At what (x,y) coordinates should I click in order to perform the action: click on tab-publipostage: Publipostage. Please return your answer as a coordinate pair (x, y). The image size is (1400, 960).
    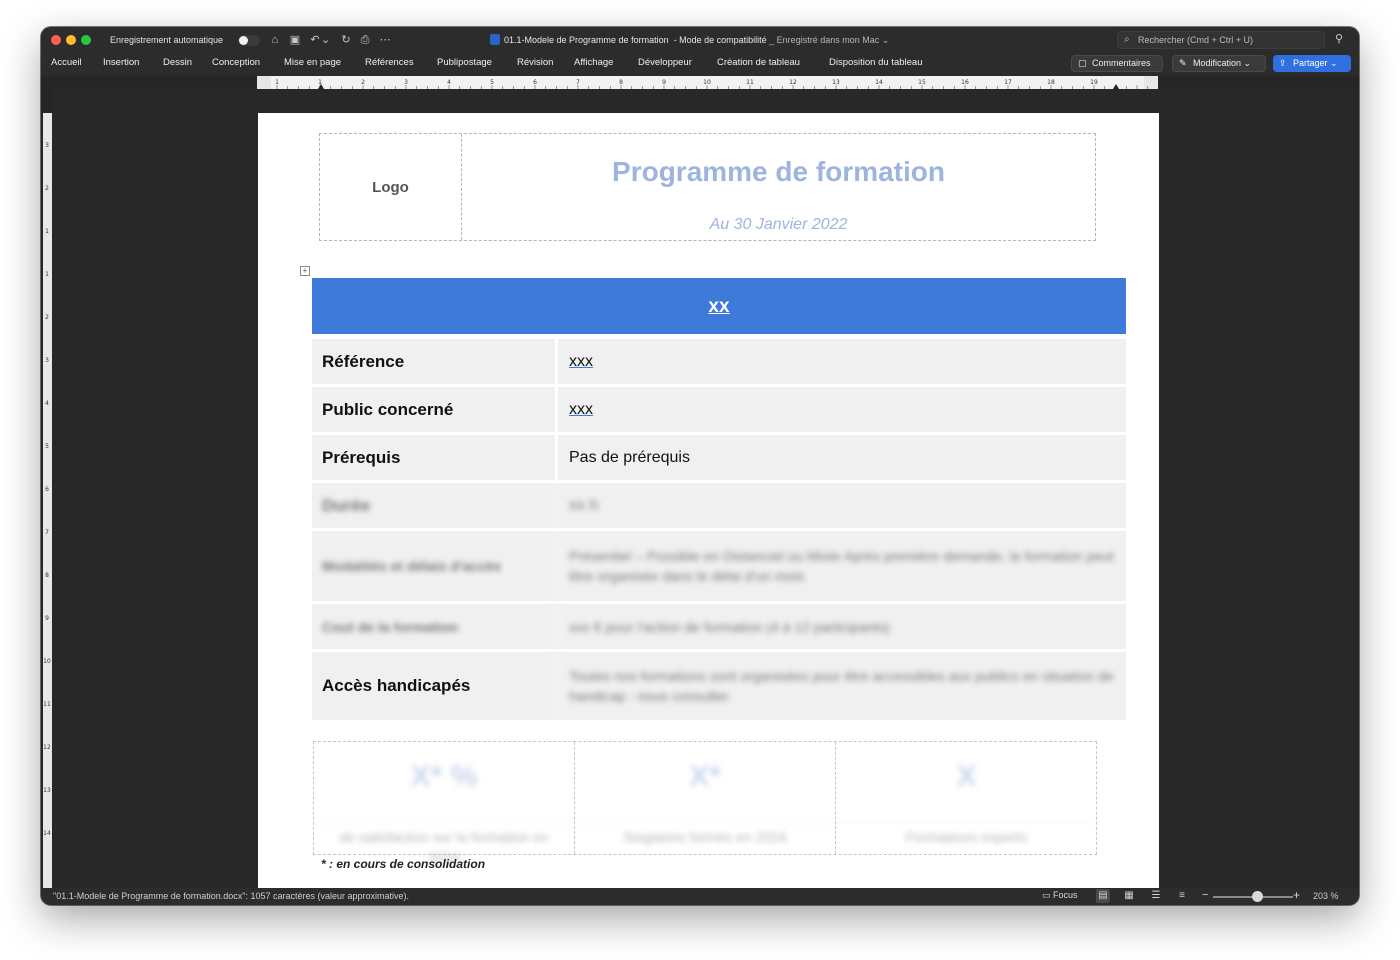
    Looking at the image, I should click on (464, 62).